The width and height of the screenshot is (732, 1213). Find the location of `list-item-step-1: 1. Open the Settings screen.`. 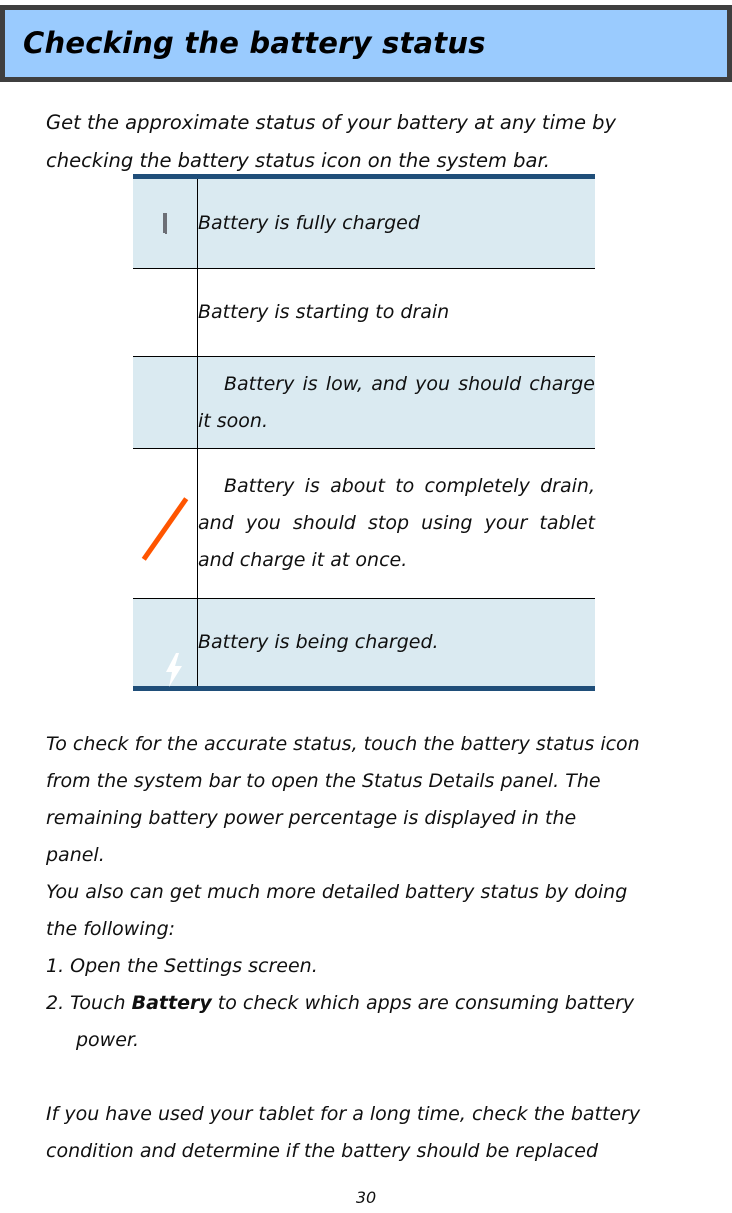

list-item-step-1: 1. Open the Settings screen. is located at coordinates (182, 966).